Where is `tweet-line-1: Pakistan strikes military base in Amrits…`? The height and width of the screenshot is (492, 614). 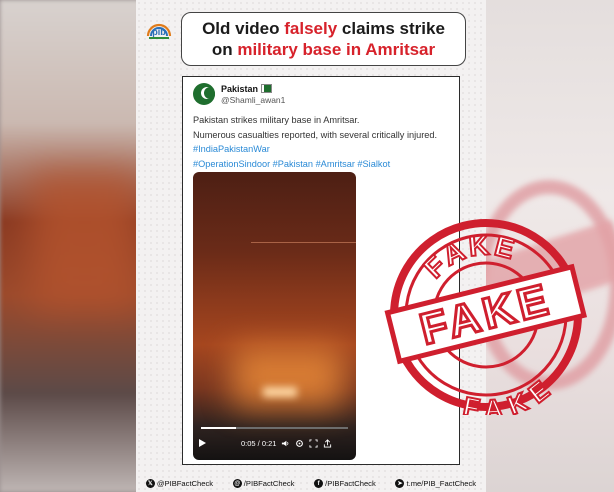 tweet-line-1: Pakistan strikes military base in Amrits… is located at coordinates (276, 120).